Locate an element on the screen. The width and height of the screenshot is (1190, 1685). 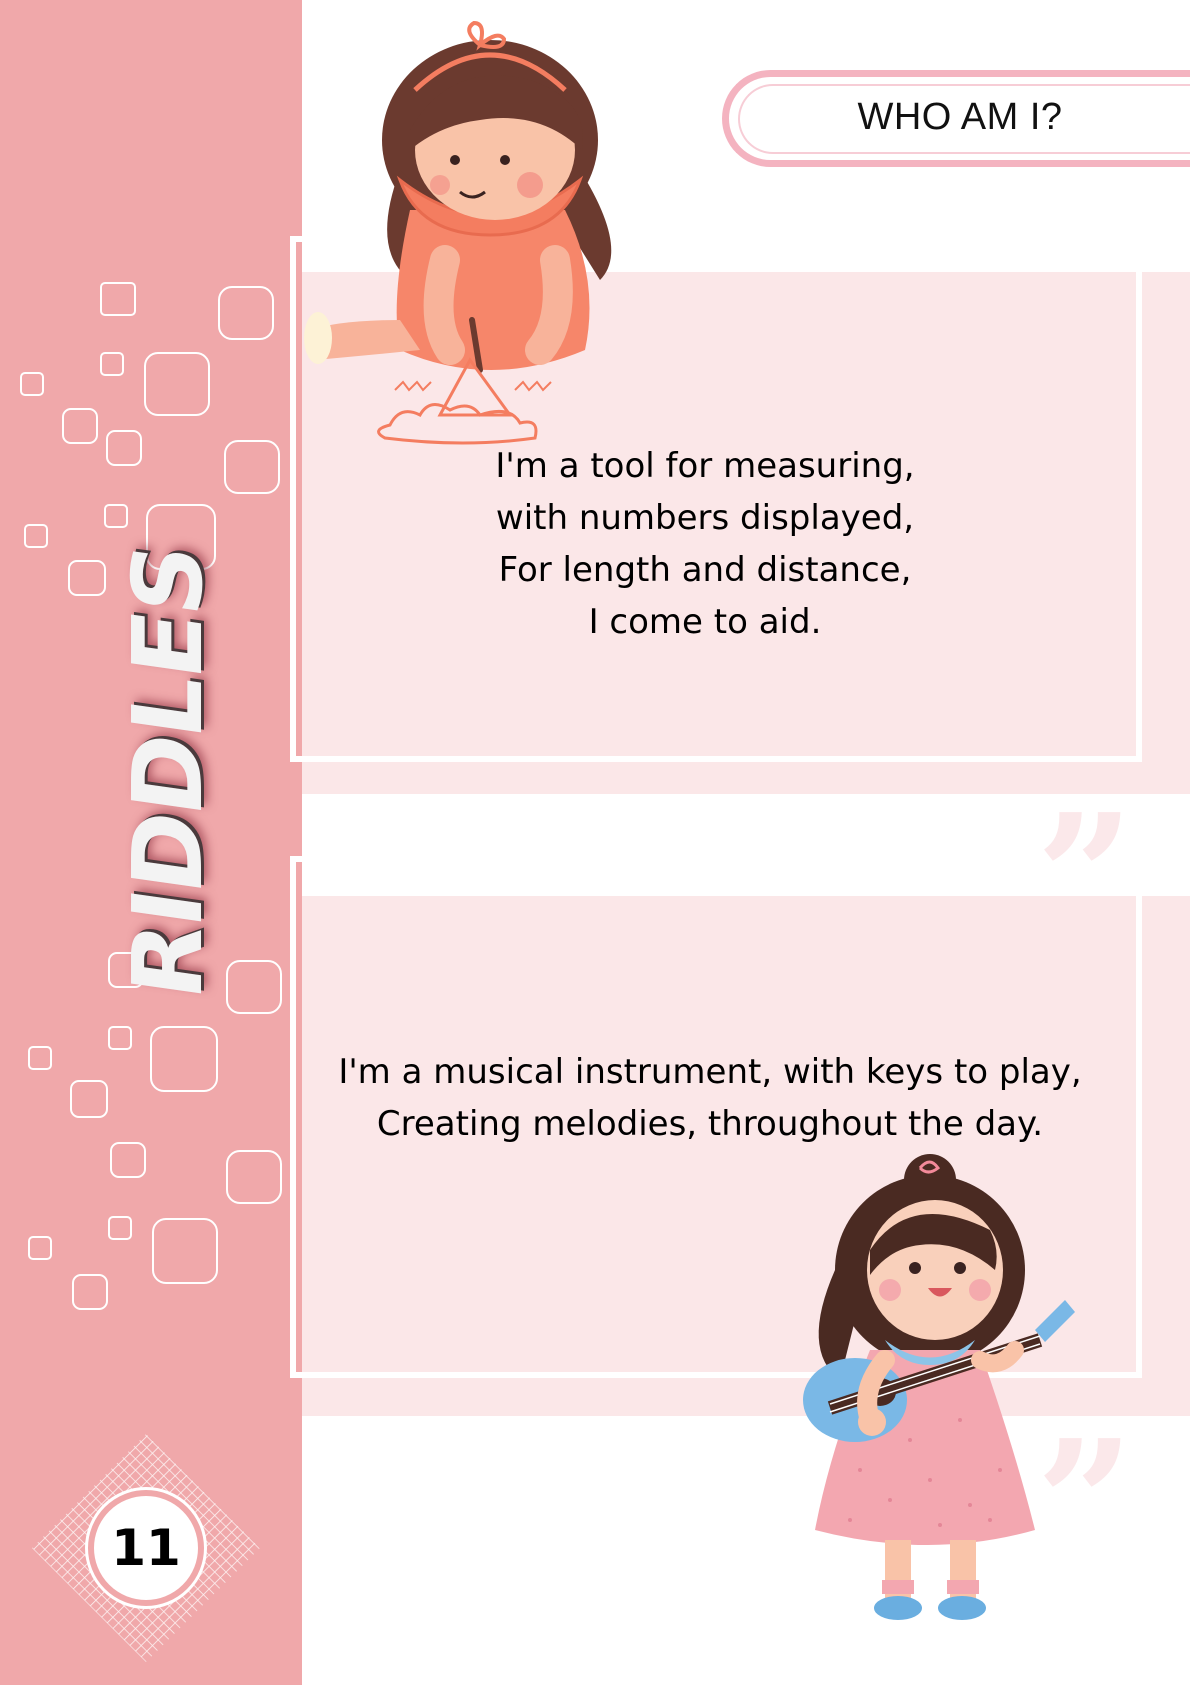
header-label: WHO AM I? is located at coordinates (960, 117).